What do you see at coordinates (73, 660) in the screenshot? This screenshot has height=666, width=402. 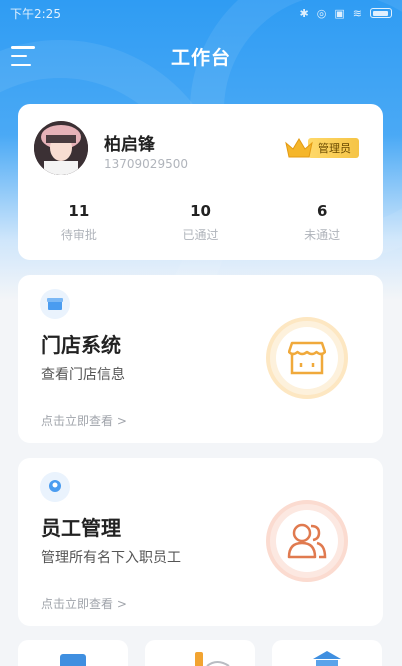 I see `contact-icon` at bounding box center [73, 660].